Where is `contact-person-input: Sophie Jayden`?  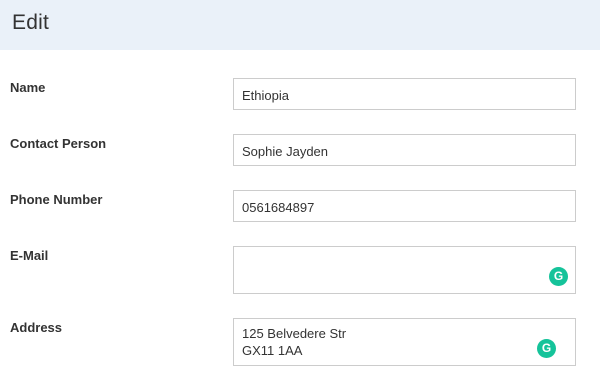
contact-person-input: Sophie Jayden is located at coordinates (404, 150).